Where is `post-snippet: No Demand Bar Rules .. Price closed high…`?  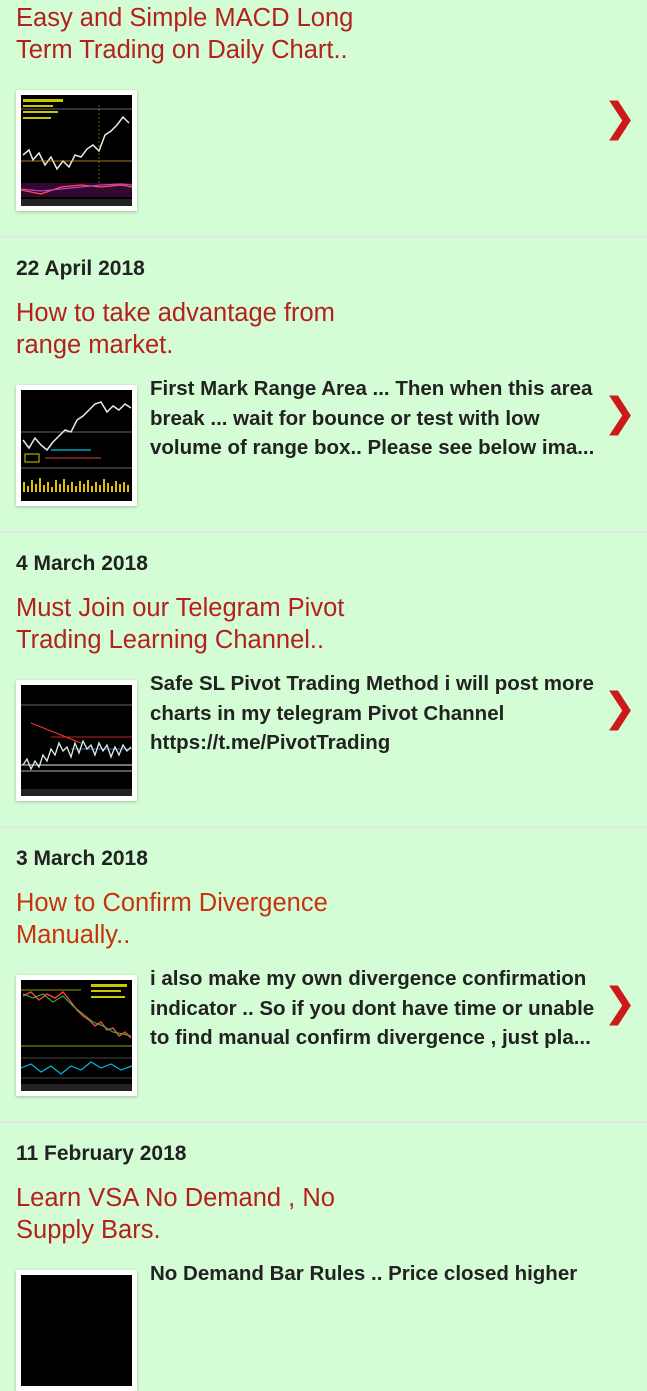
post-snippet: No Demand Bar Rules .. Price closed high… is located at coordinates (364, 1273).